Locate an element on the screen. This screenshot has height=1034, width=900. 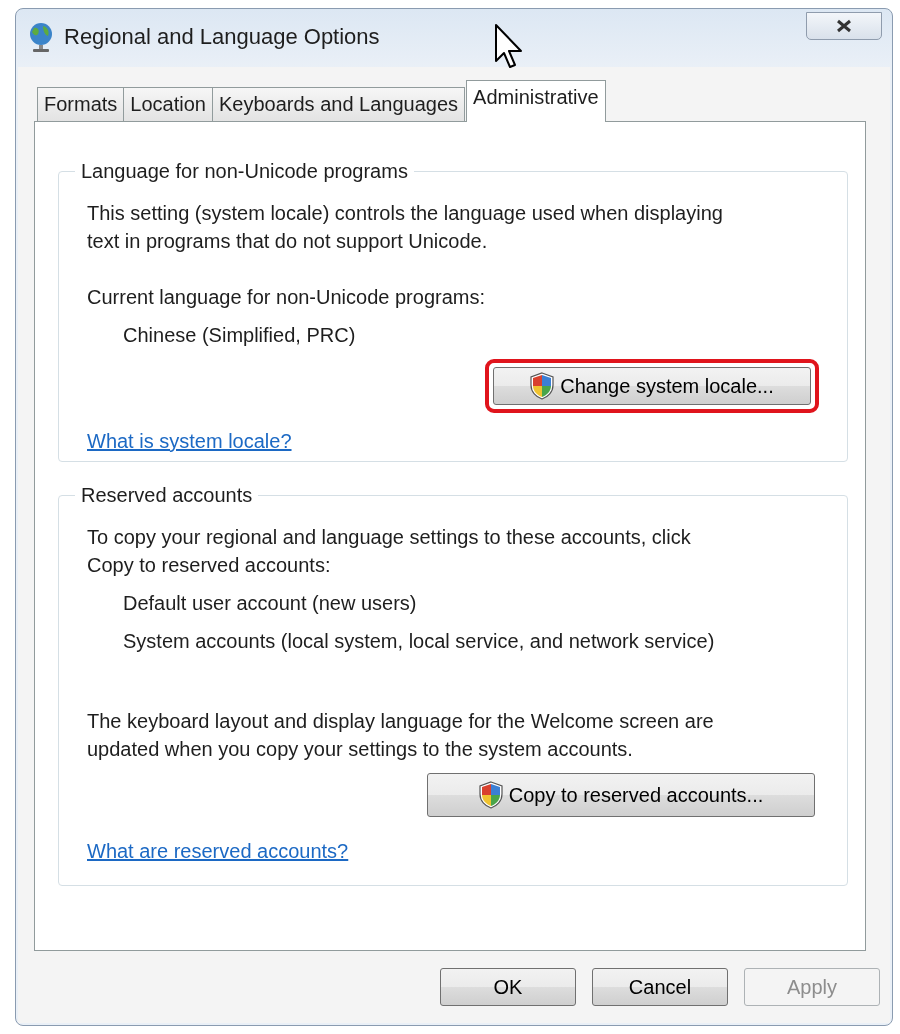
group-title: Language for non-Unicode programs is located at coordinates (244, 171).